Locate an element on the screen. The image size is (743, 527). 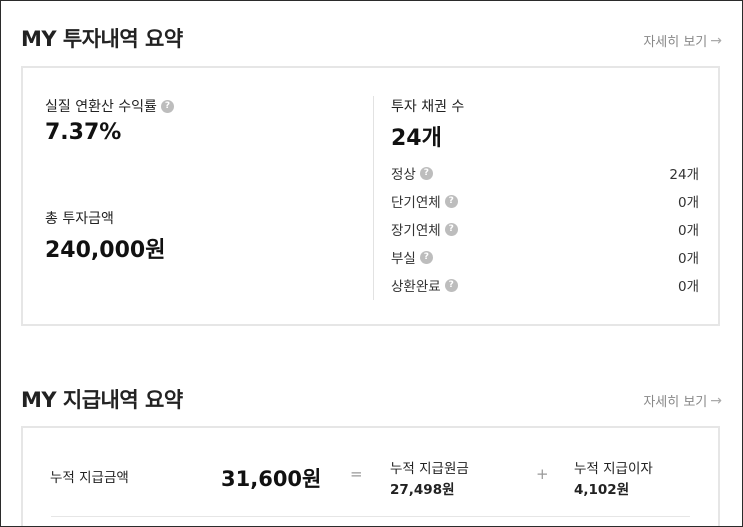
annual-return-label-wrap: 실질 연환산 수익률 ? is located at coordinates (109, 106).